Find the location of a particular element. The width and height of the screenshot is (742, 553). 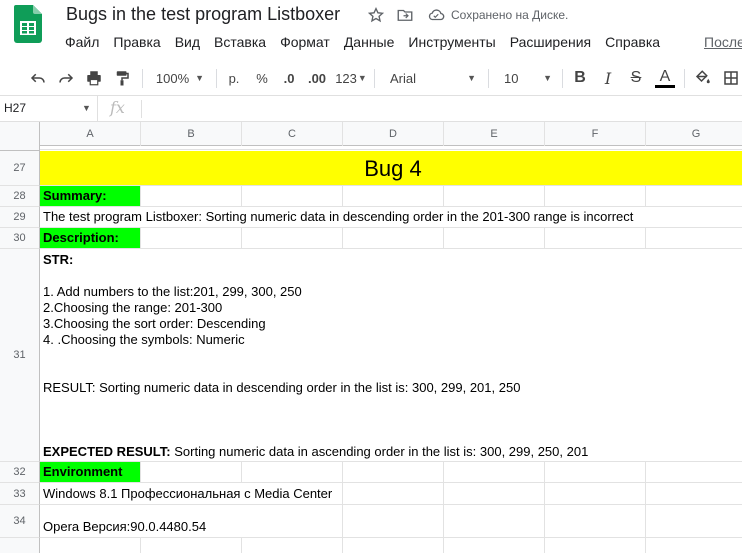

document-title: Bugs in the test program Listboxer is located at coordinates (203, 14).